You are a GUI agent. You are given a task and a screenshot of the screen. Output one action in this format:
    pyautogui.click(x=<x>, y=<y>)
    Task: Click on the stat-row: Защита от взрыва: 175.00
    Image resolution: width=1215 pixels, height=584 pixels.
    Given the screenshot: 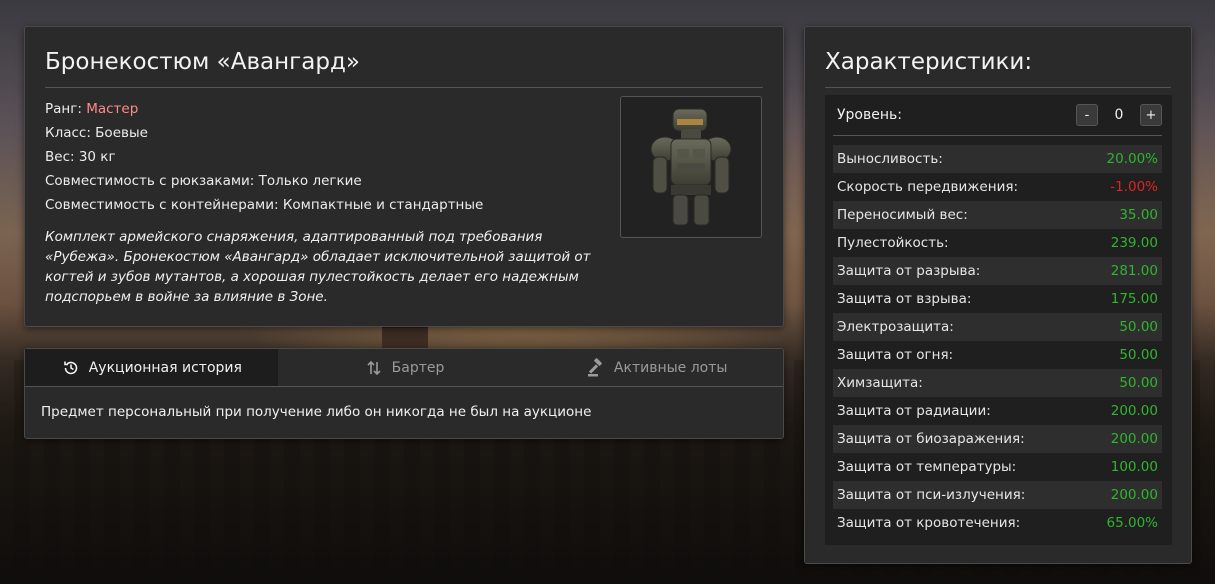 What is the action you would take?
    pyautogui.click(x=997, y=299)
    